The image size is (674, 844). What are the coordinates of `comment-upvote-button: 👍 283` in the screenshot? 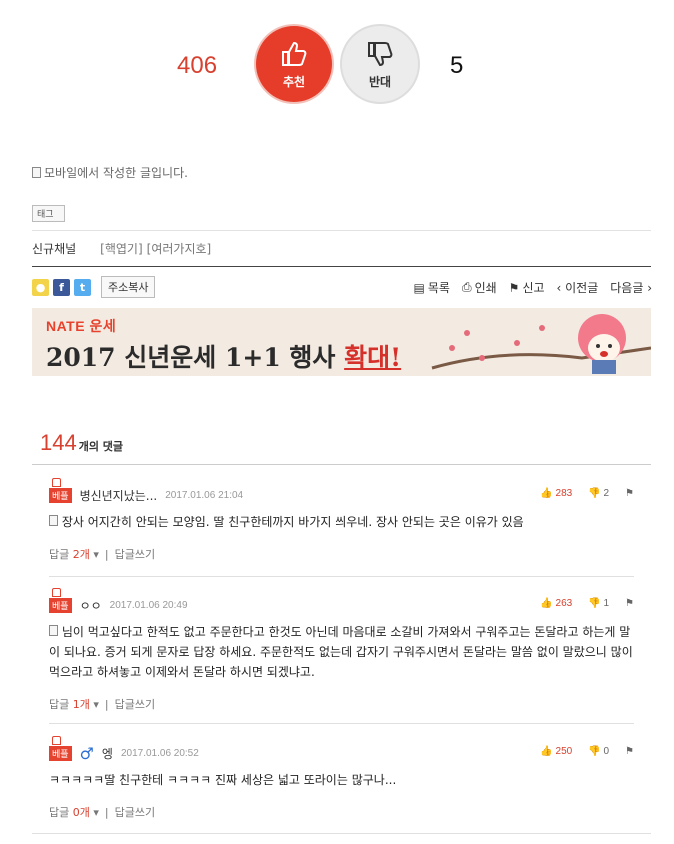 It's located at (556, 493).